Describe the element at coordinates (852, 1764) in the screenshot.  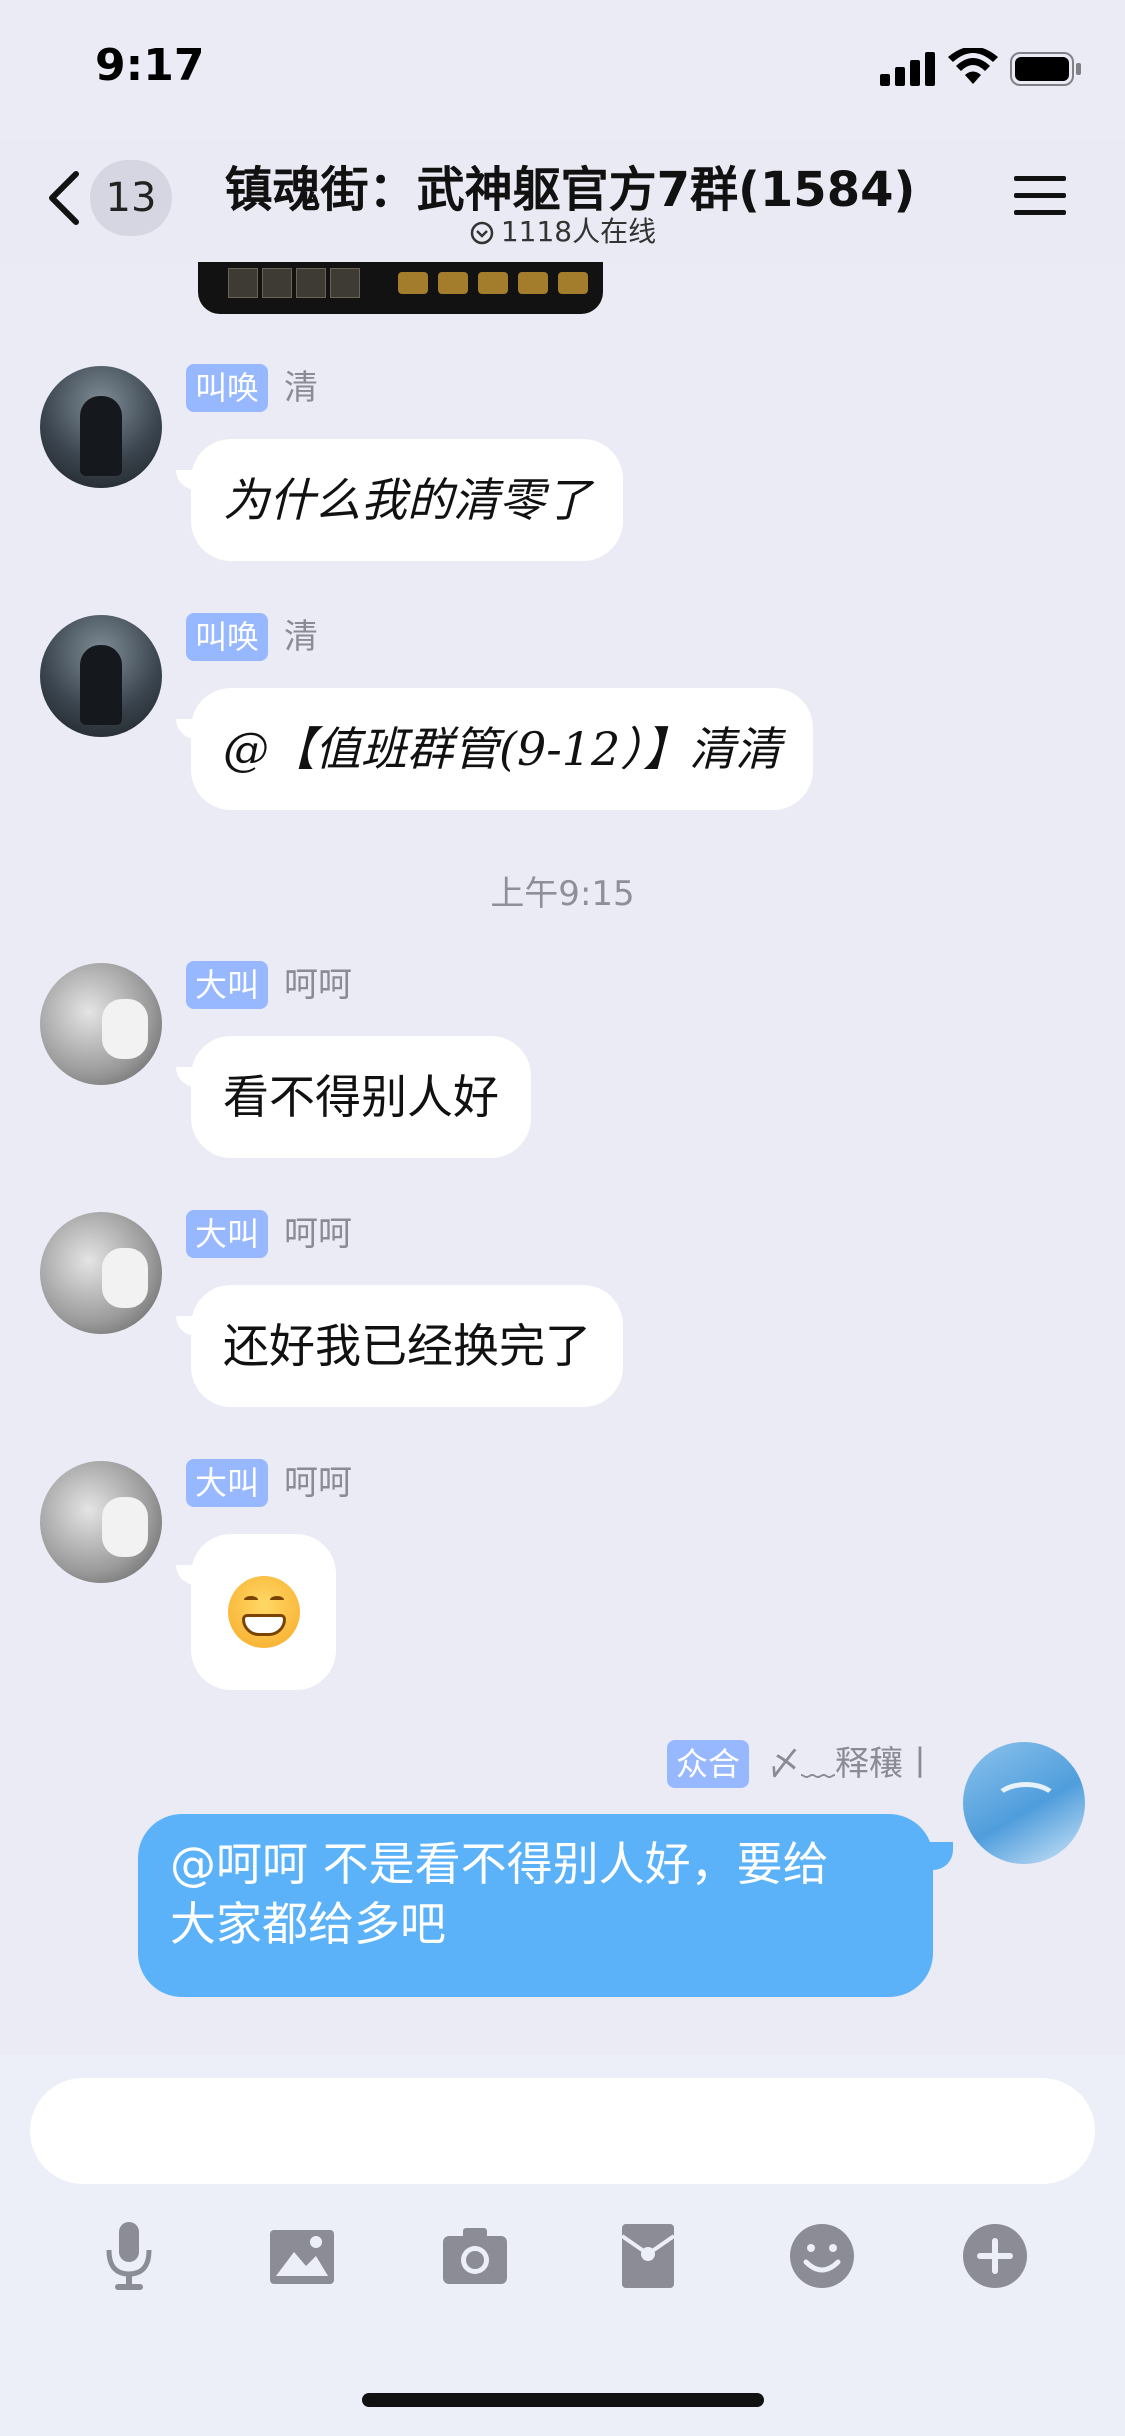
I see `sender-name: 〆﹏释穰丨` at that location.